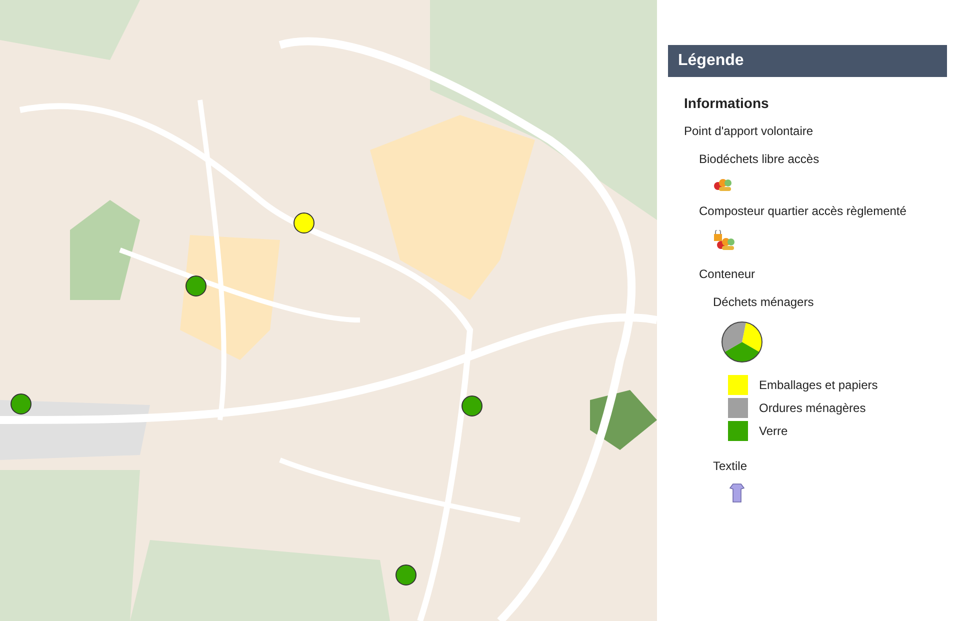 This screenshot has width=961, height=621. Describe the element at coordinates (726, 103) in the screenshot. I see `section-title: Informations` at that location.